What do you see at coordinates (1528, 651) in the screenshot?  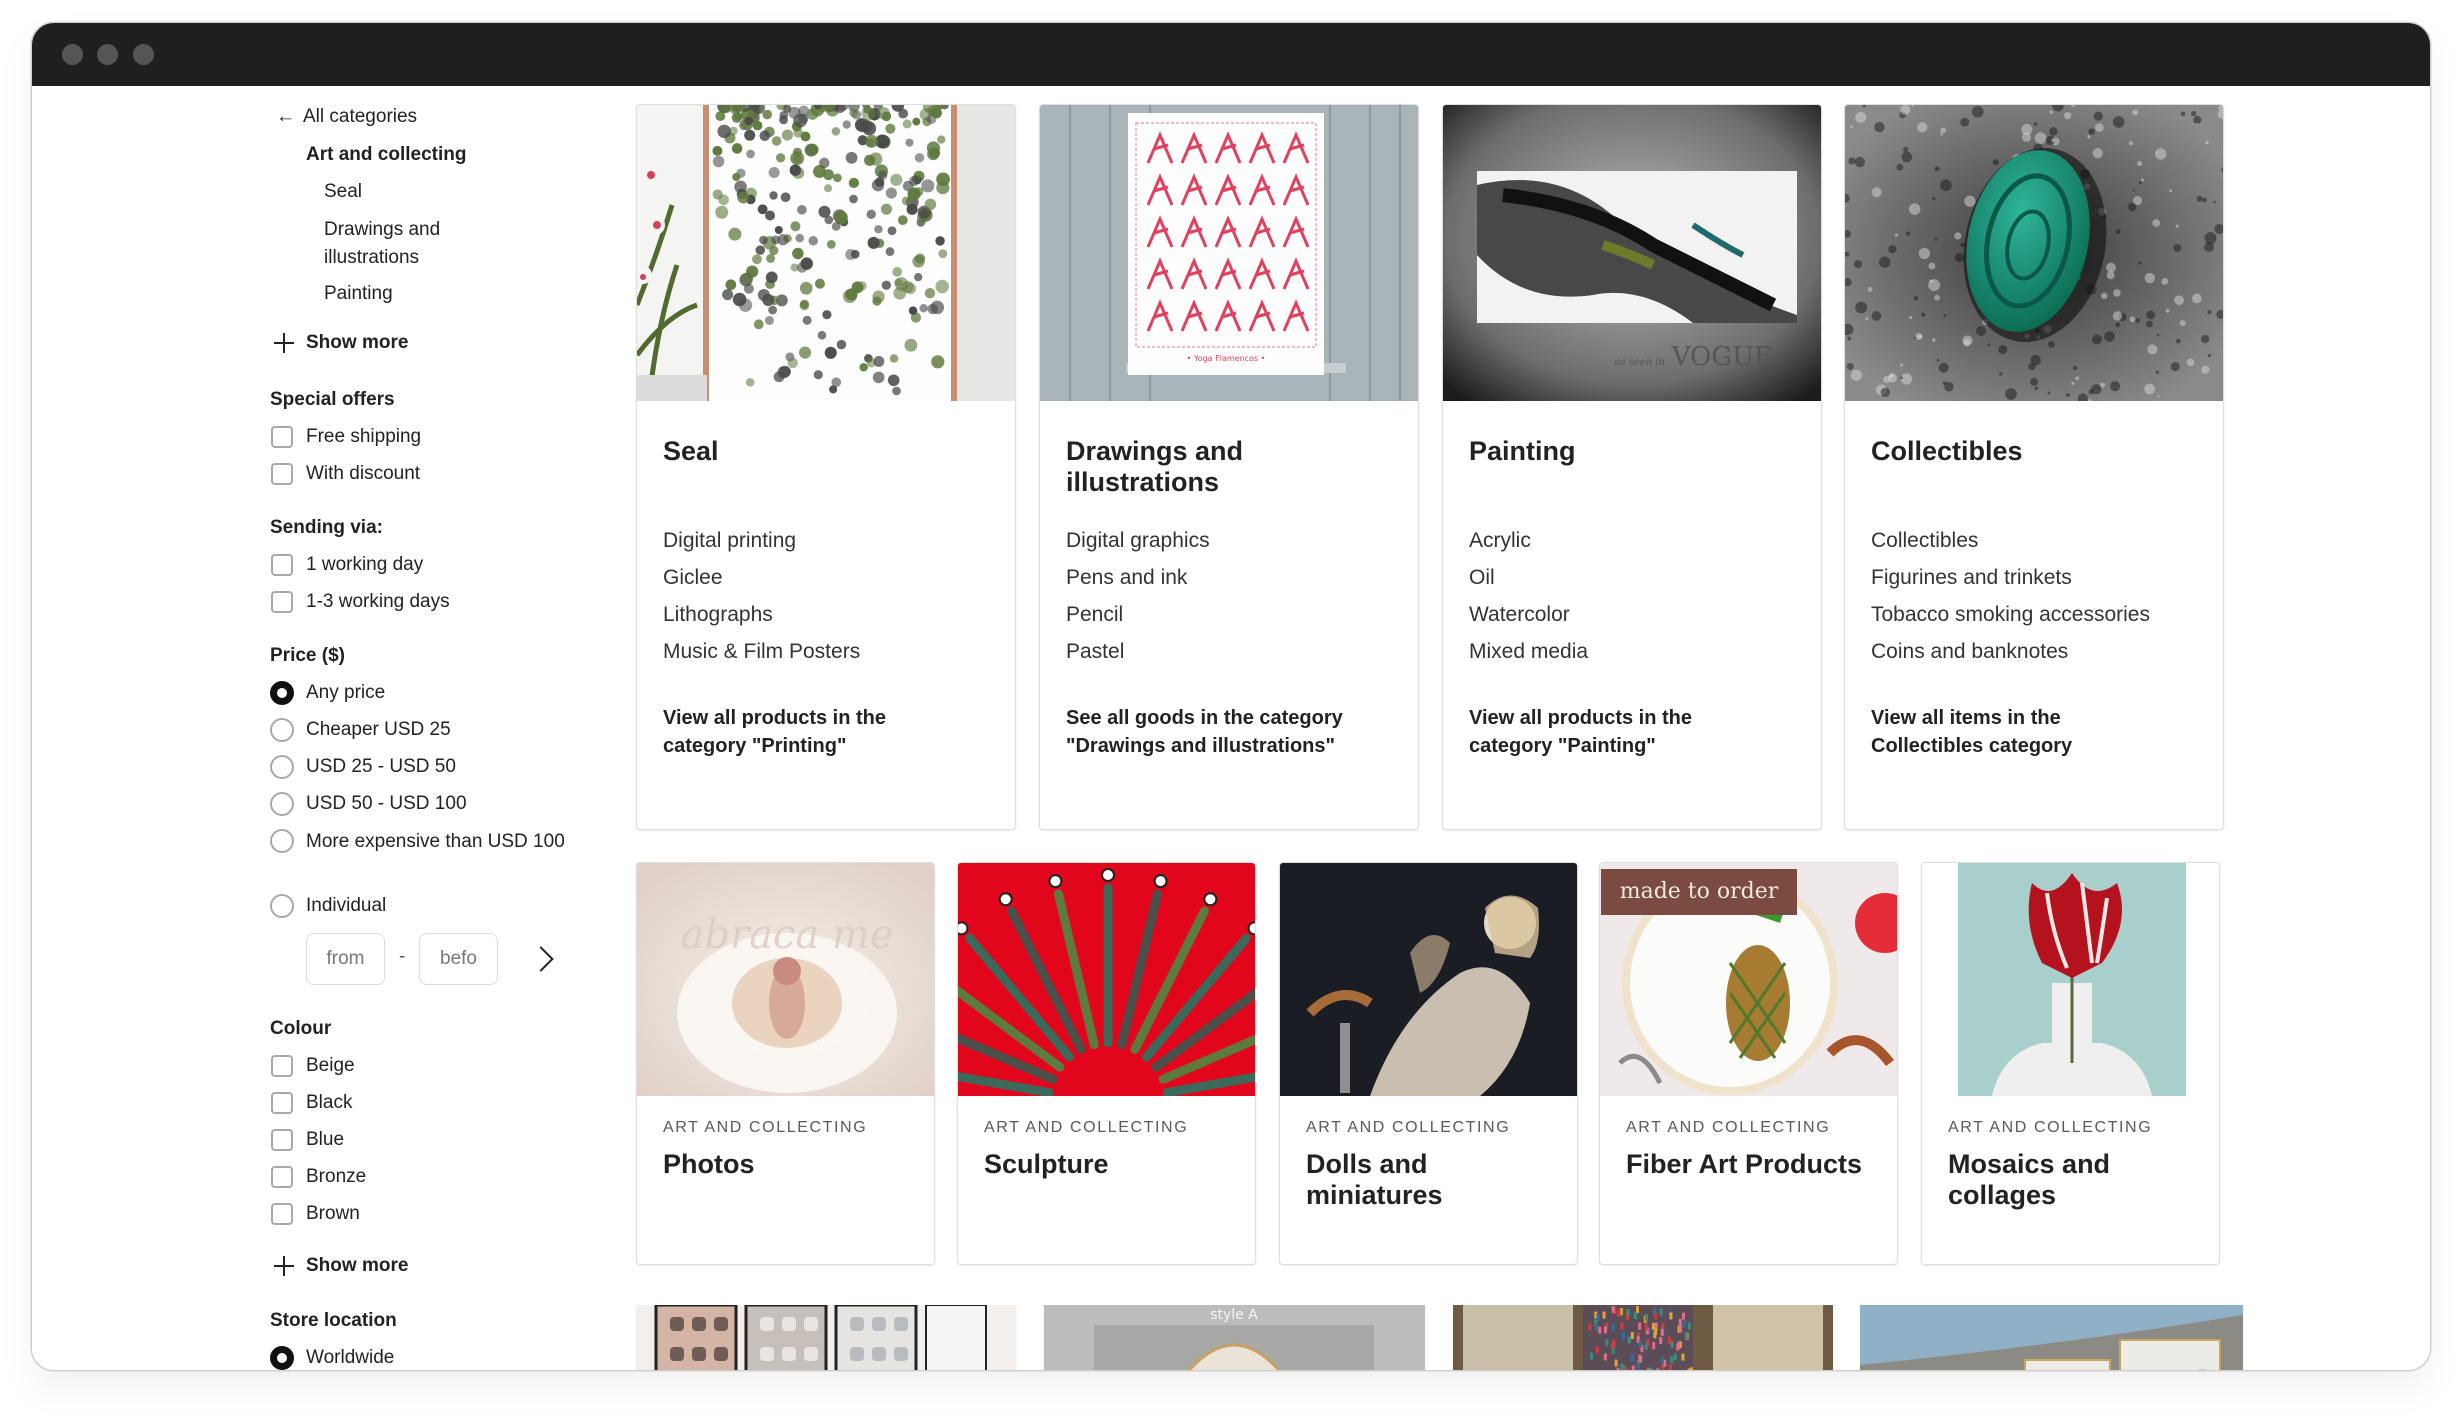 I see `subcategory-link: Mixed media` at bounding box center [1528, 651].